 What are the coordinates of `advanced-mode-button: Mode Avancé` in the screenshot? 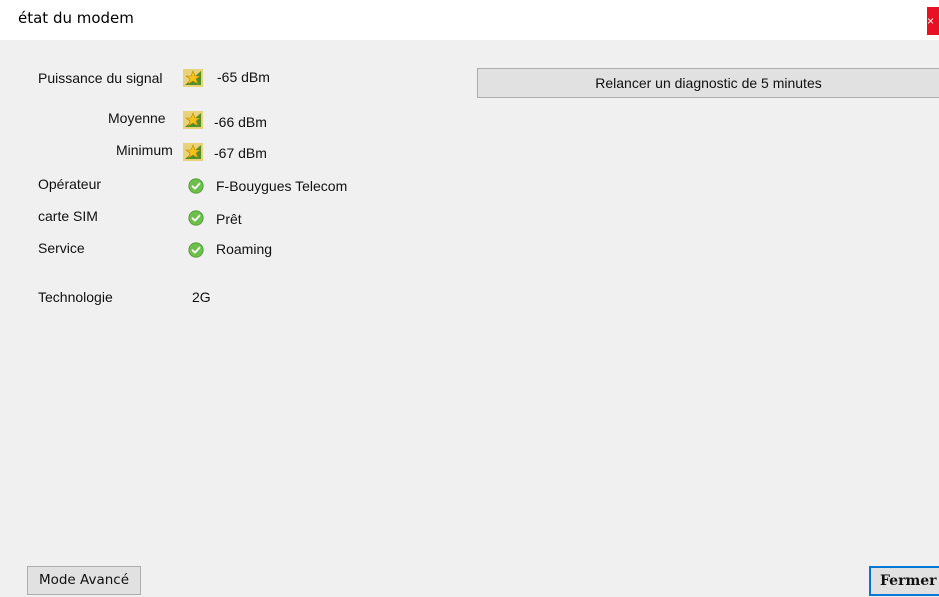 It's located at (84, 580).